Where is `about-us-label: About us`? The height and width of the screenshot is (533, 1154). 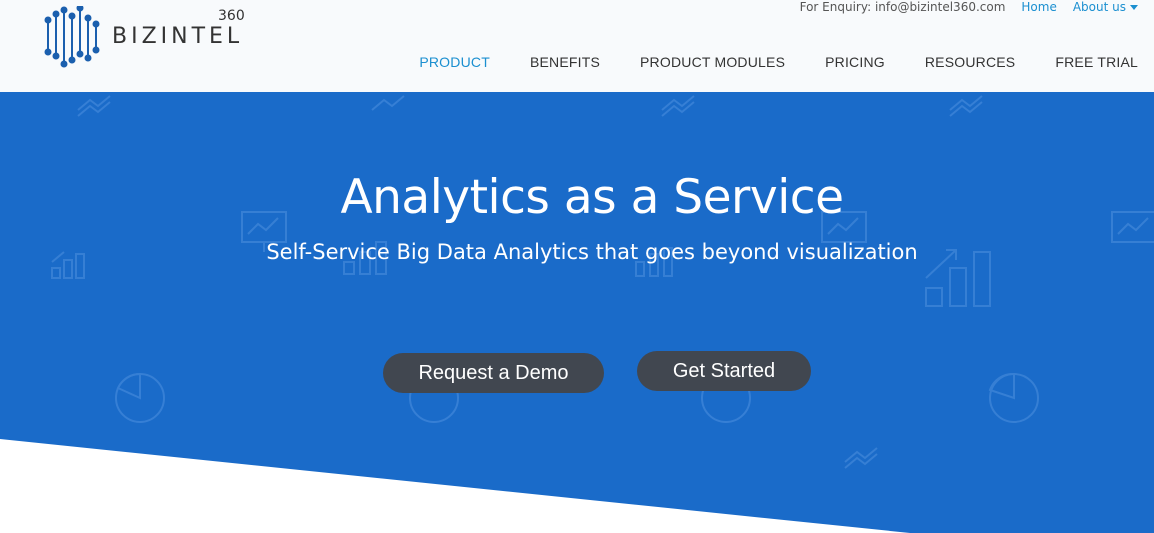
about-us-label: About us is located at coordinates (1099, 7).